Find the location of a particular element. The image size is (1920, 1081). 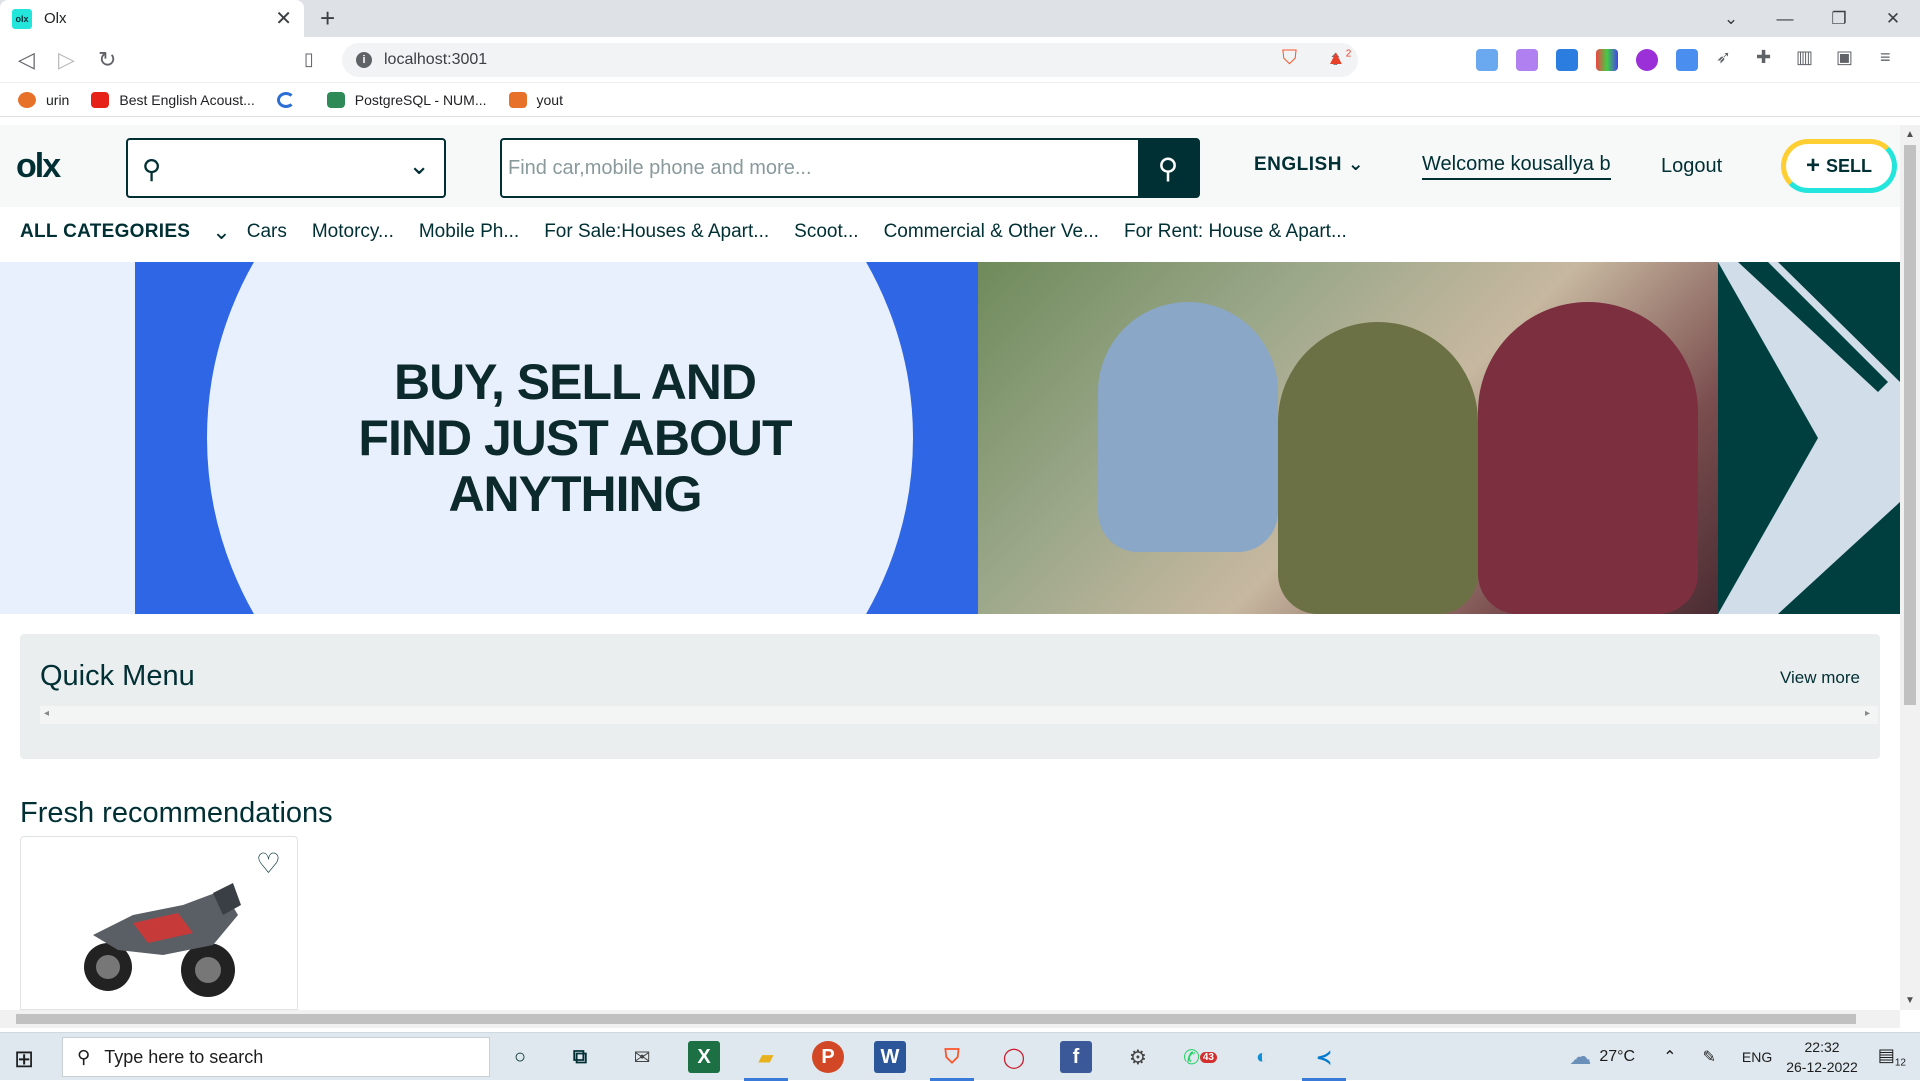

tab-title: Olx is located at coordinates (55, 18).